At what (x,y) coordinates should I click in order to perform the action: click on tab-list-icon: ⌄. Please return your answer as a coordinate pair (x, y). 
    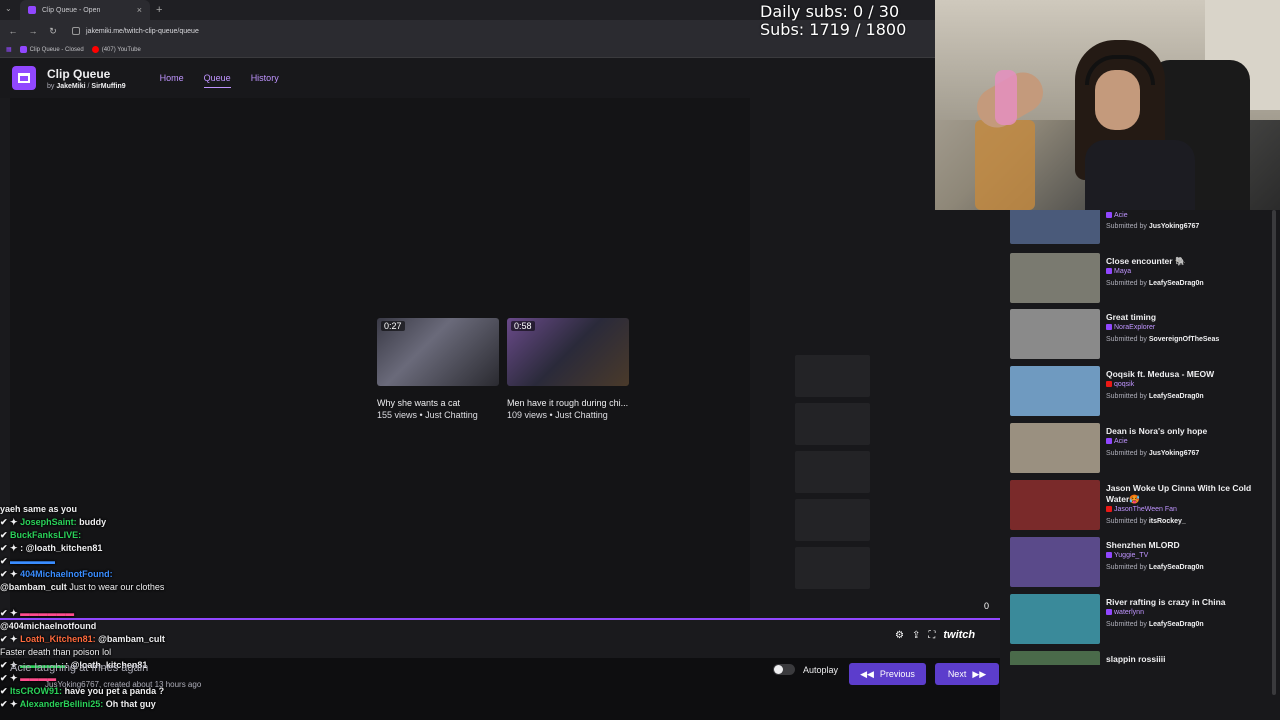
    Looking at the image, I should click on (8, 8).